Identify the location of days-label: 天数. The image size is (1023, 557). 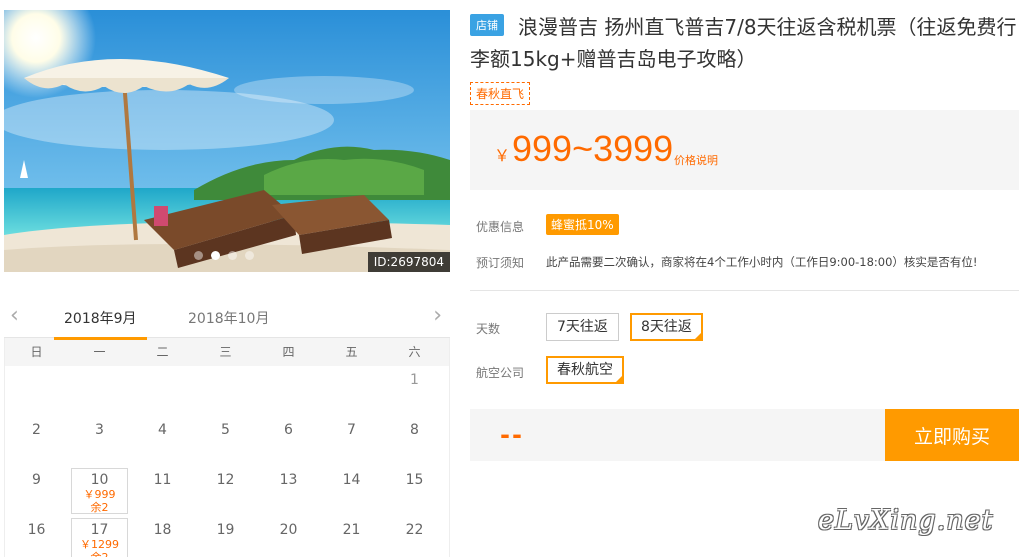
(488, 329).